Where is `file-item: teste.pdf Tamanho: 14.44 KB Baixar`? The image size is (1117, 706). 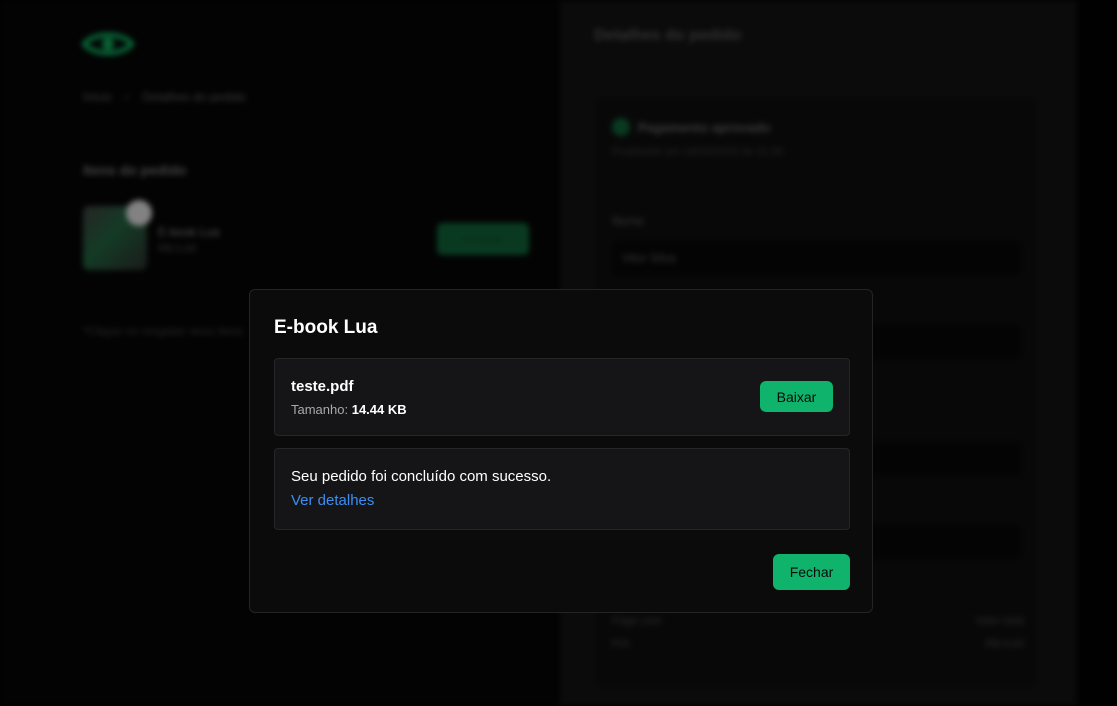 file-item: teste.pdf Tamanho: 14.44 KB Baixar is located at coordinates (562, 397).